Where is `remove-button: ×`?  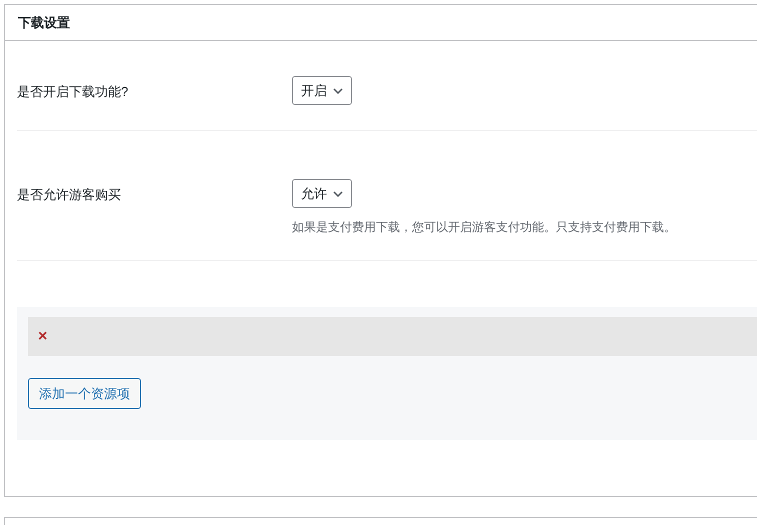
remove-button: × is located at coordinates (43, 336).